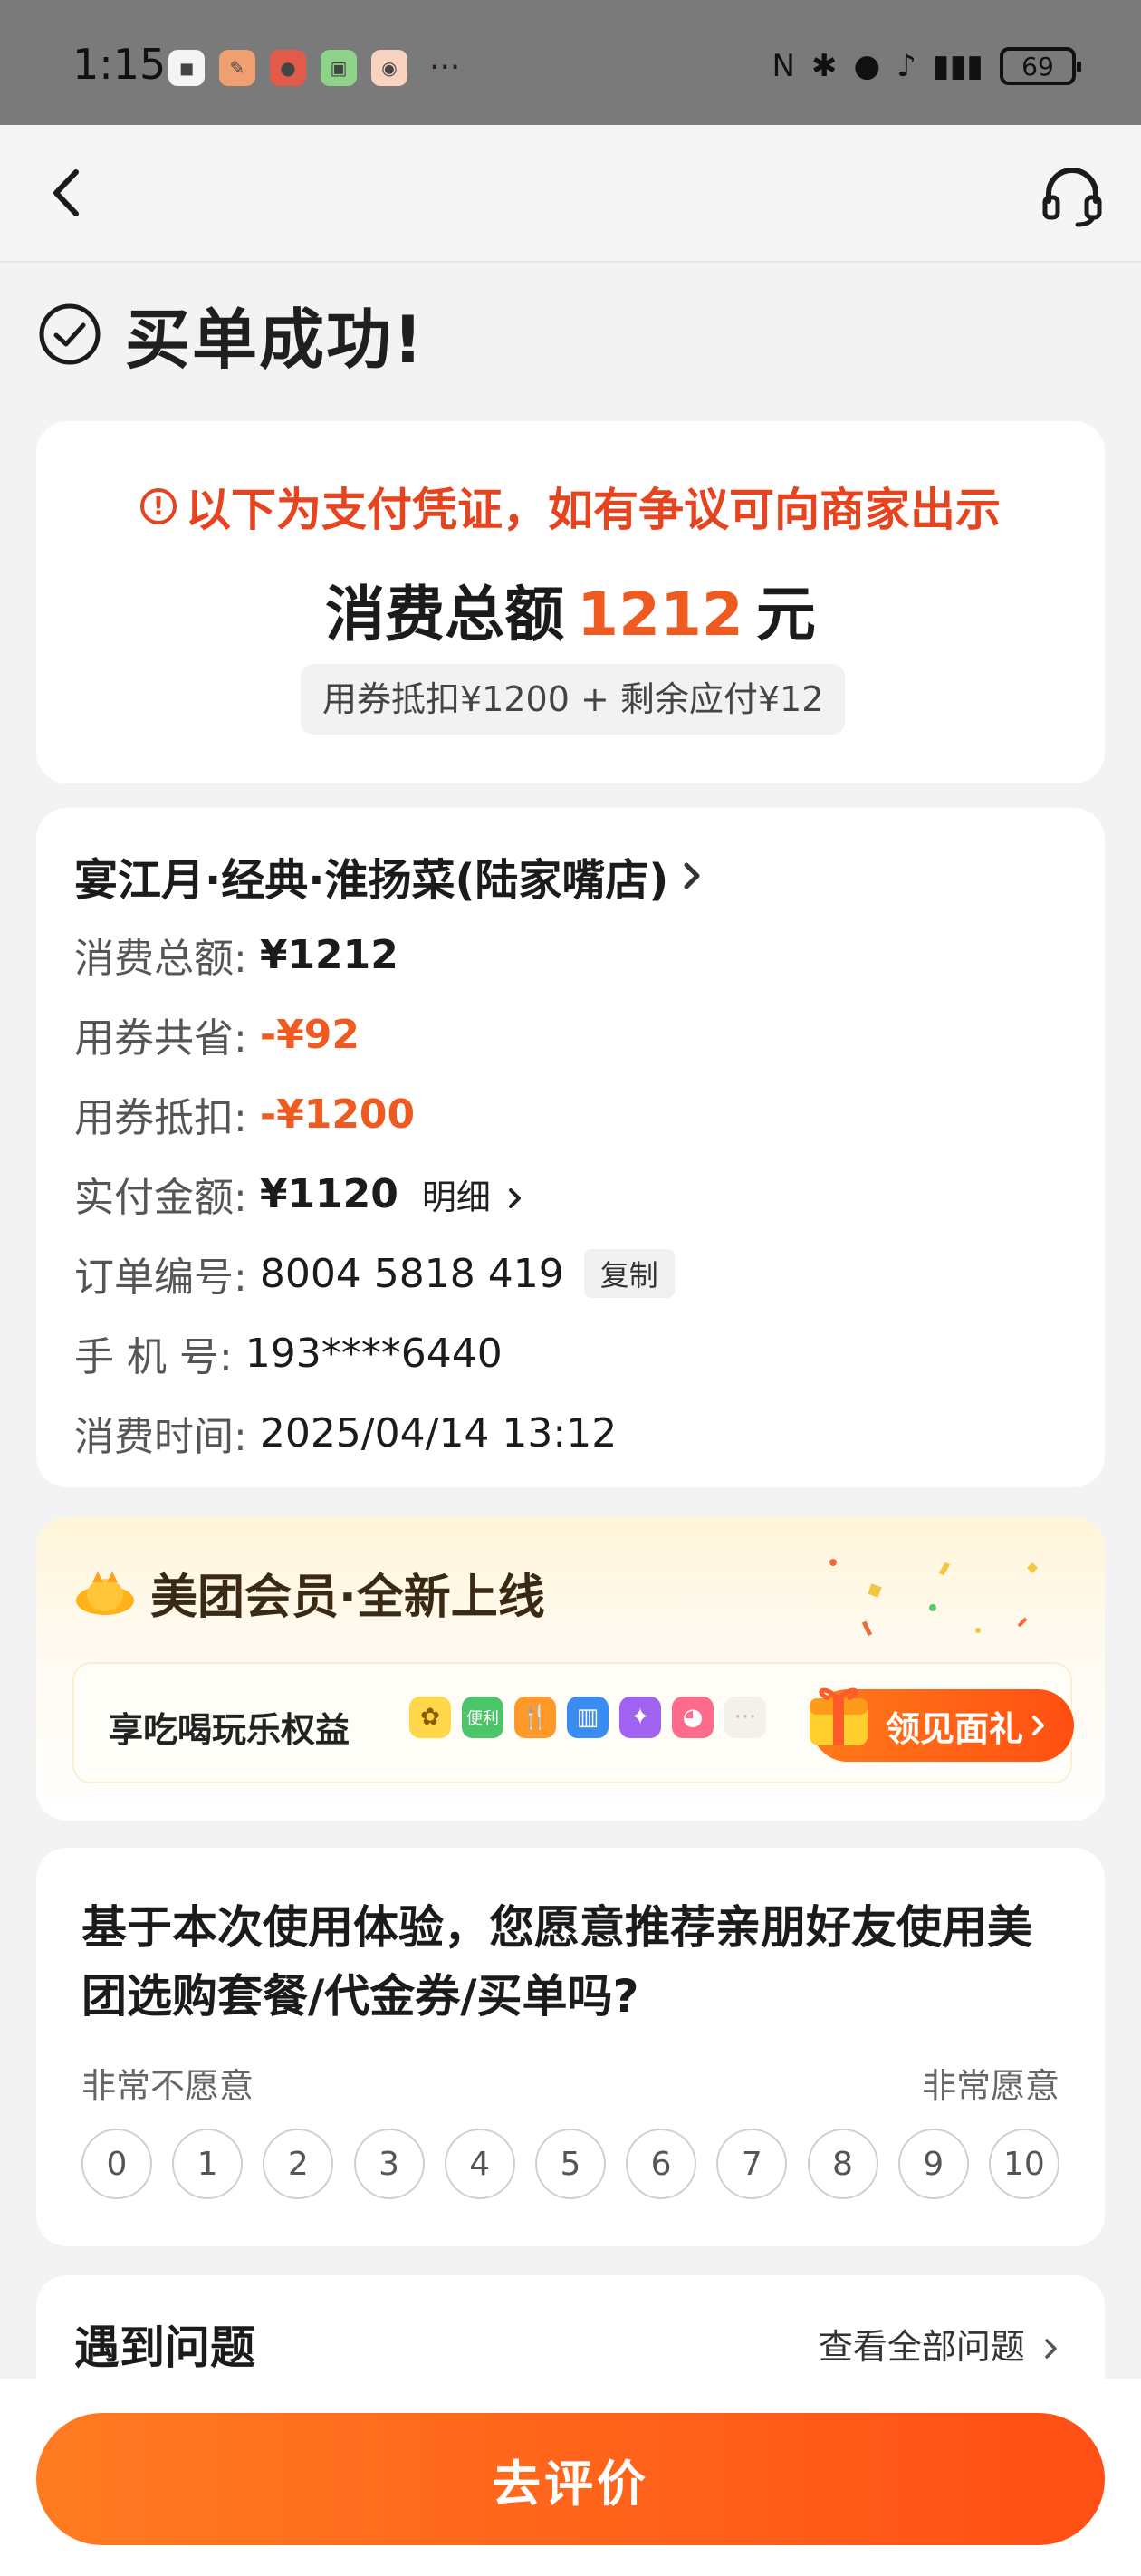 This screenshot has width=1141, height=2576. What do you see at coordinates (105, 1593) in the screenshot?
I see `membership-logo-icon` at bounding box center [105, 1593].